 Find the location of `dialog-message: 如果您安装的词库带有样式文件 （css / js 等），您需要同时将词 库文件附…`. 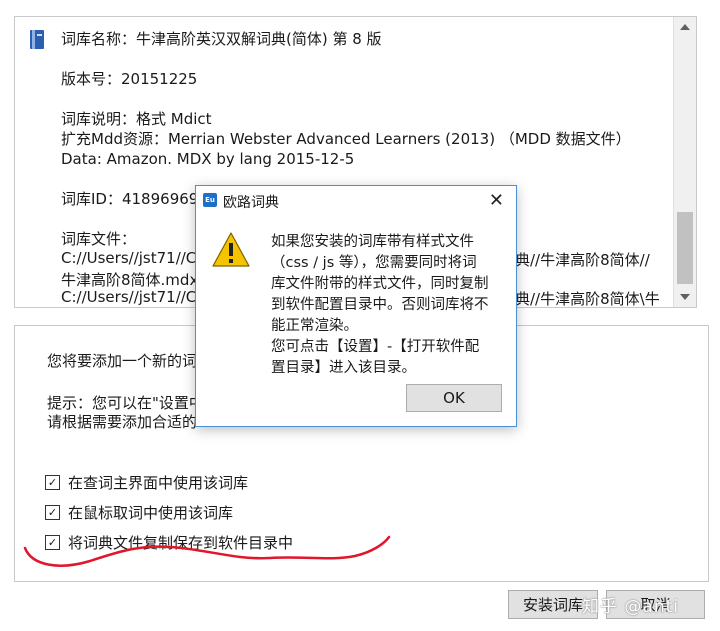

dialog-message: 如果您安装的词库带有样式文件 （css / js 等），您需要同时将词 库文件附… is located at coordinates (388, 305).